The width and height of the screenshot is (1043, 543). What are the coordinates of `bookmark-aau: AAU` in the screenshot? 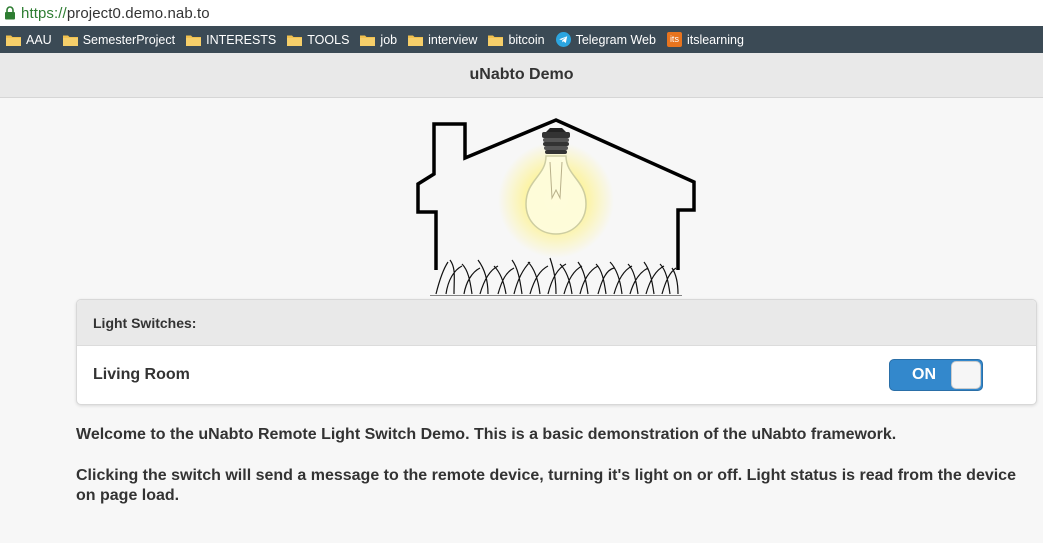 It's located at (29, 40).